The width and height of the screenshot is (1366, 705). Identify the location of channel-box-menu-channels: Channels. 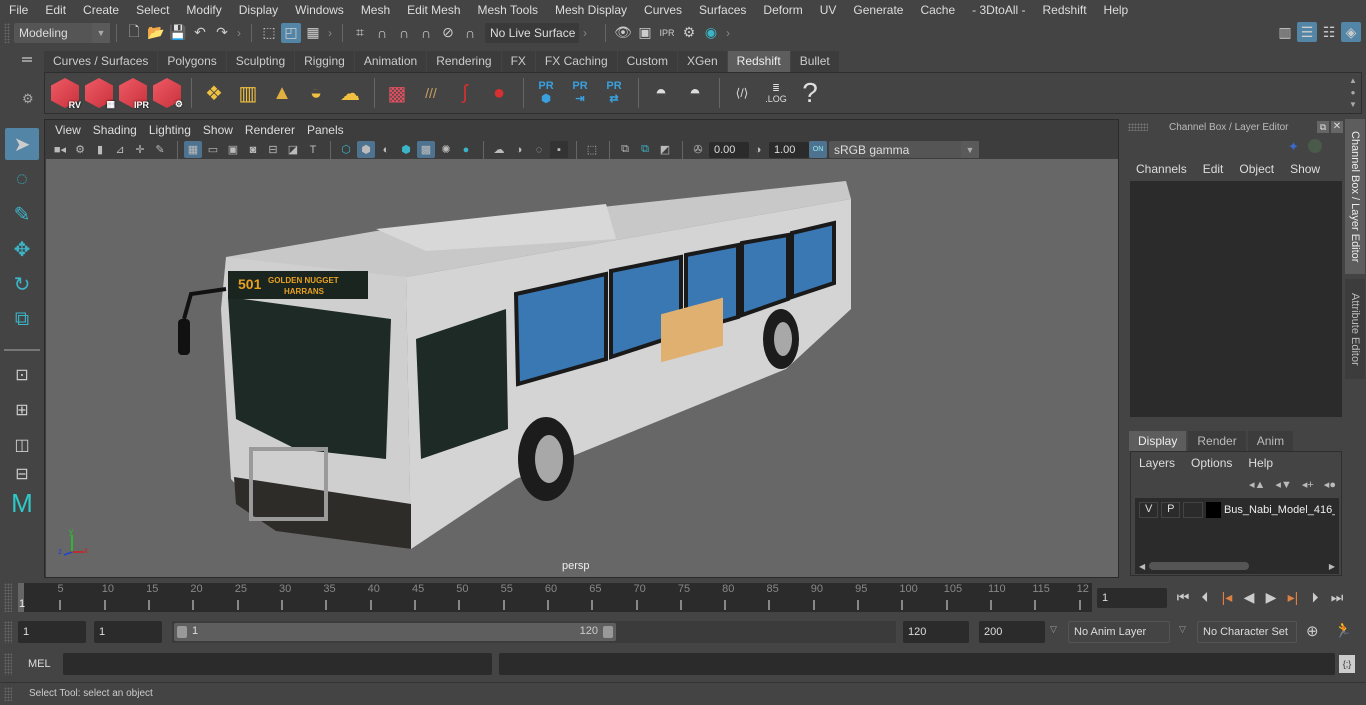
(1161, 169).